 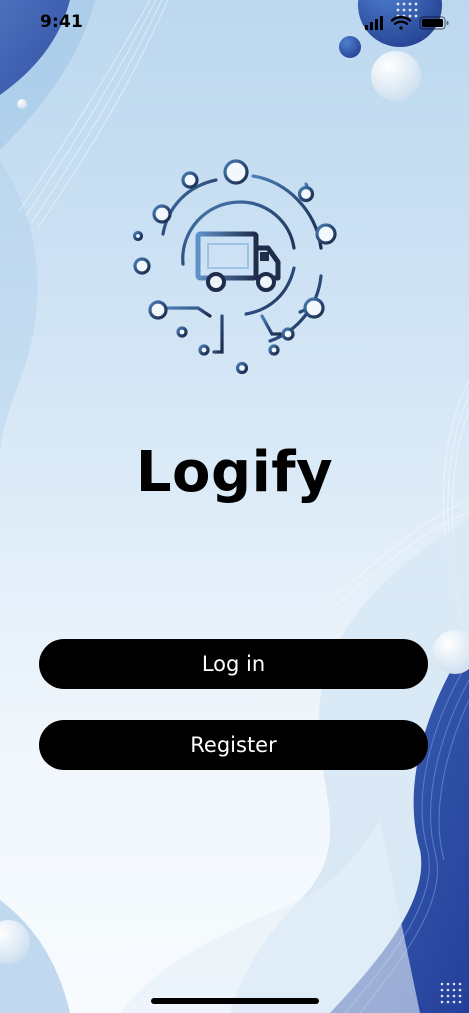 What do you see at coordinates (434, 23) in the screenshot?
I see `battery-icon` at bounding box center [434, 23].